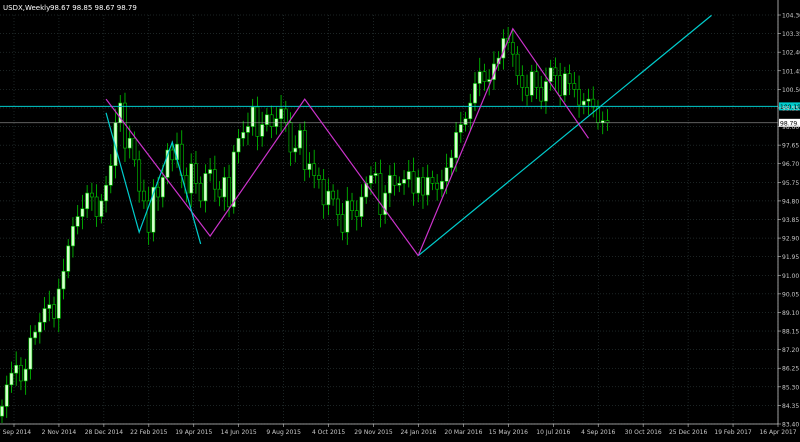  What do you see at coordinates (239, 432) in the screenshot?
I see `x-tick-label: 14 Jun 2015` at bounding box center [239, 432].